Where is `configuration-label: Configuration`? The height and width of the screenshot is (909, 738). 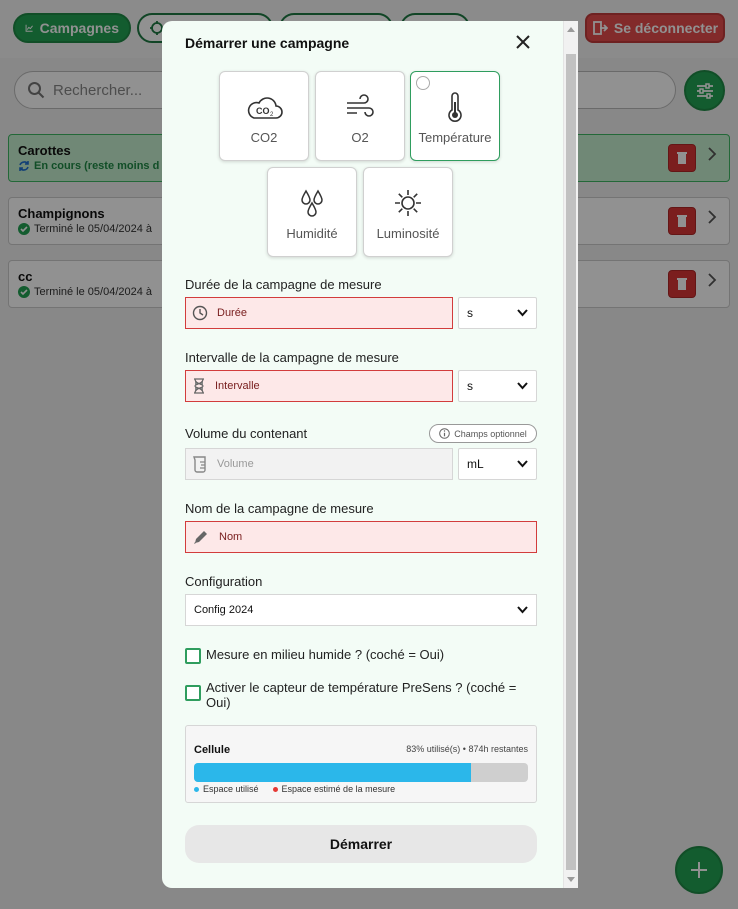 configuration-label: Configuration is located at coordinates (224, 581).